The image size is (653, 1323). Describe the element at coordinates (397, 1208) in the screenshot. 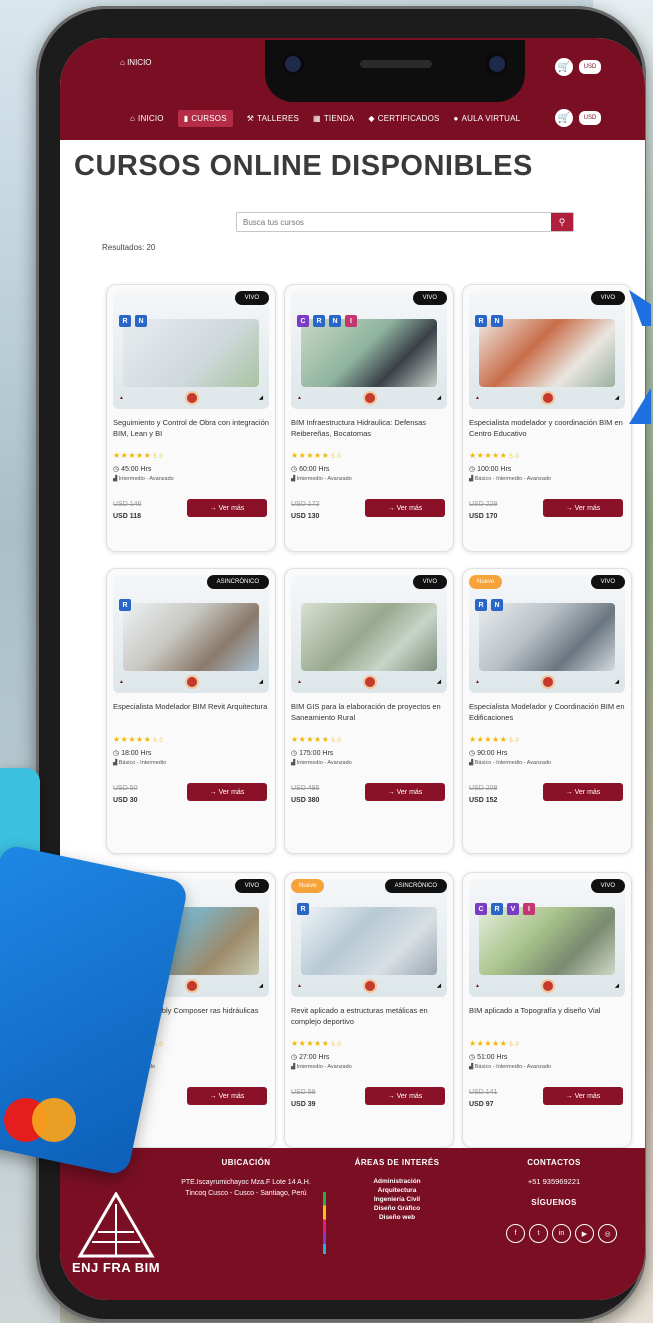

I see `area-link-diseno-grafico: Diseño Gráfico` at that location.